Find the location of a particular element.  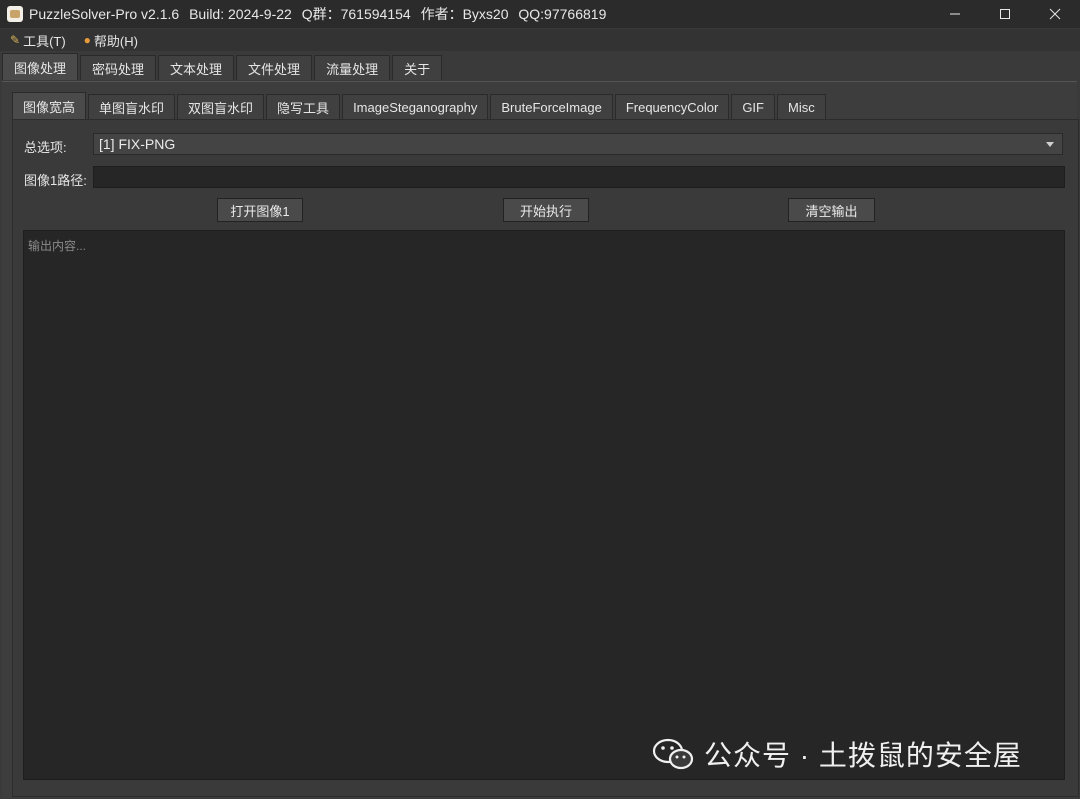

title-qq-group: Q群：761594154 is located at coordinates (356, 14).